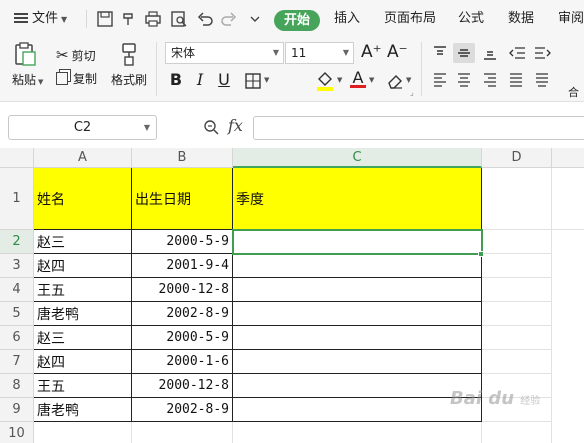  I want to click on row-header-9: 9, so click(17, 410).